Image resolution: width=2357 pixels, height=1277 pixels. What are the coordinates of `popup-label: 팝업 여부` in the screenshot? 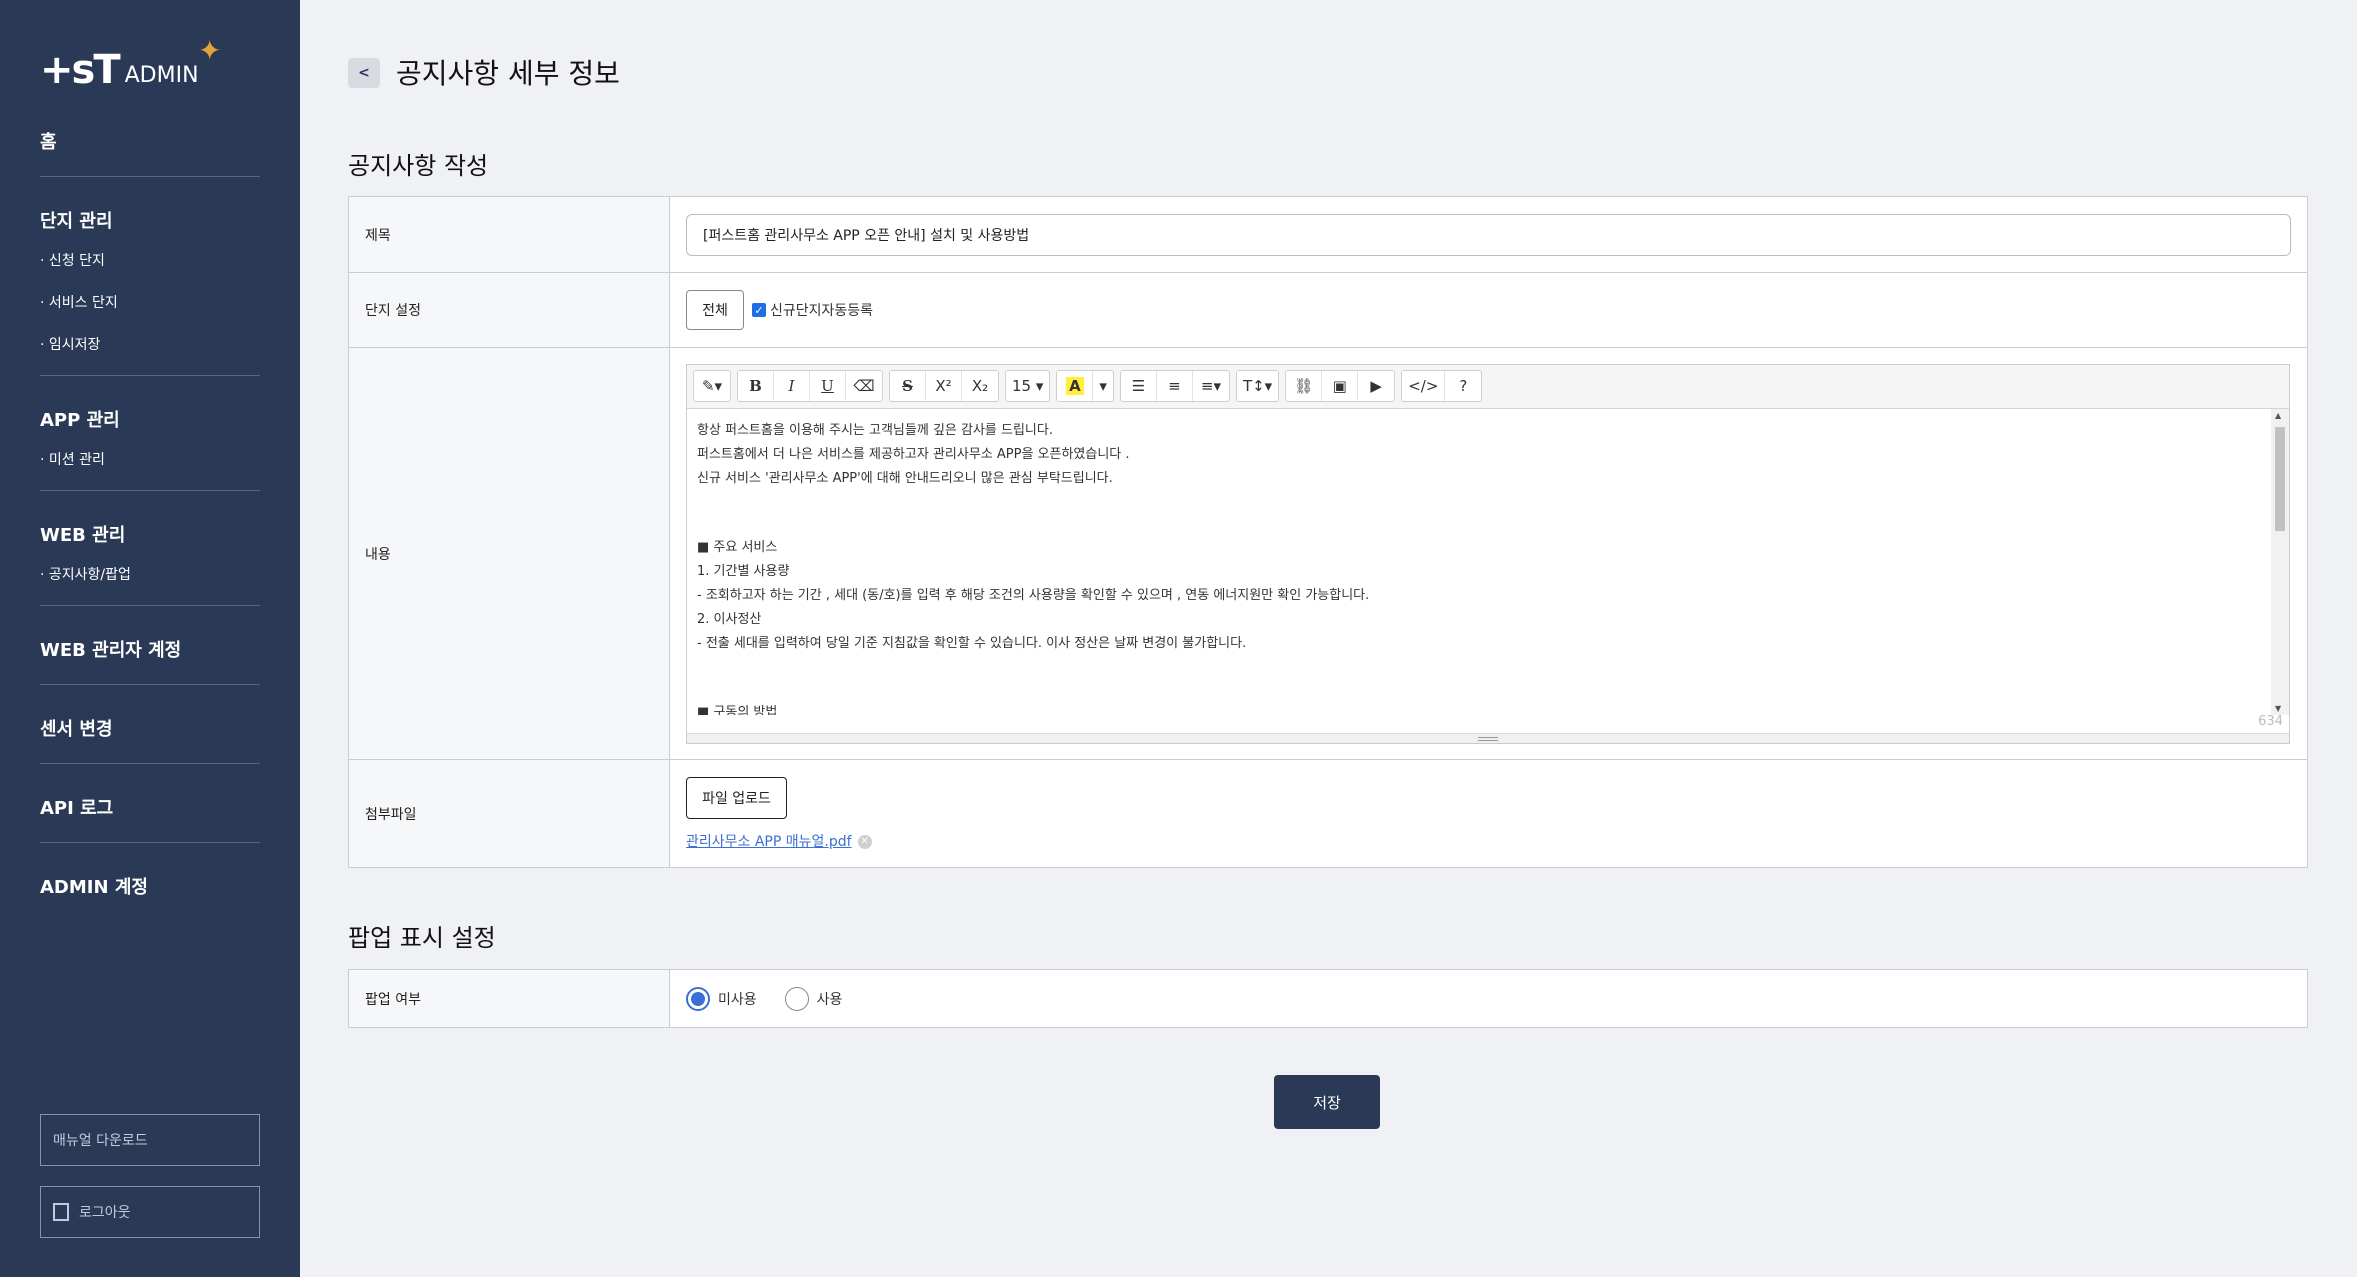 It's located at (509, 998).